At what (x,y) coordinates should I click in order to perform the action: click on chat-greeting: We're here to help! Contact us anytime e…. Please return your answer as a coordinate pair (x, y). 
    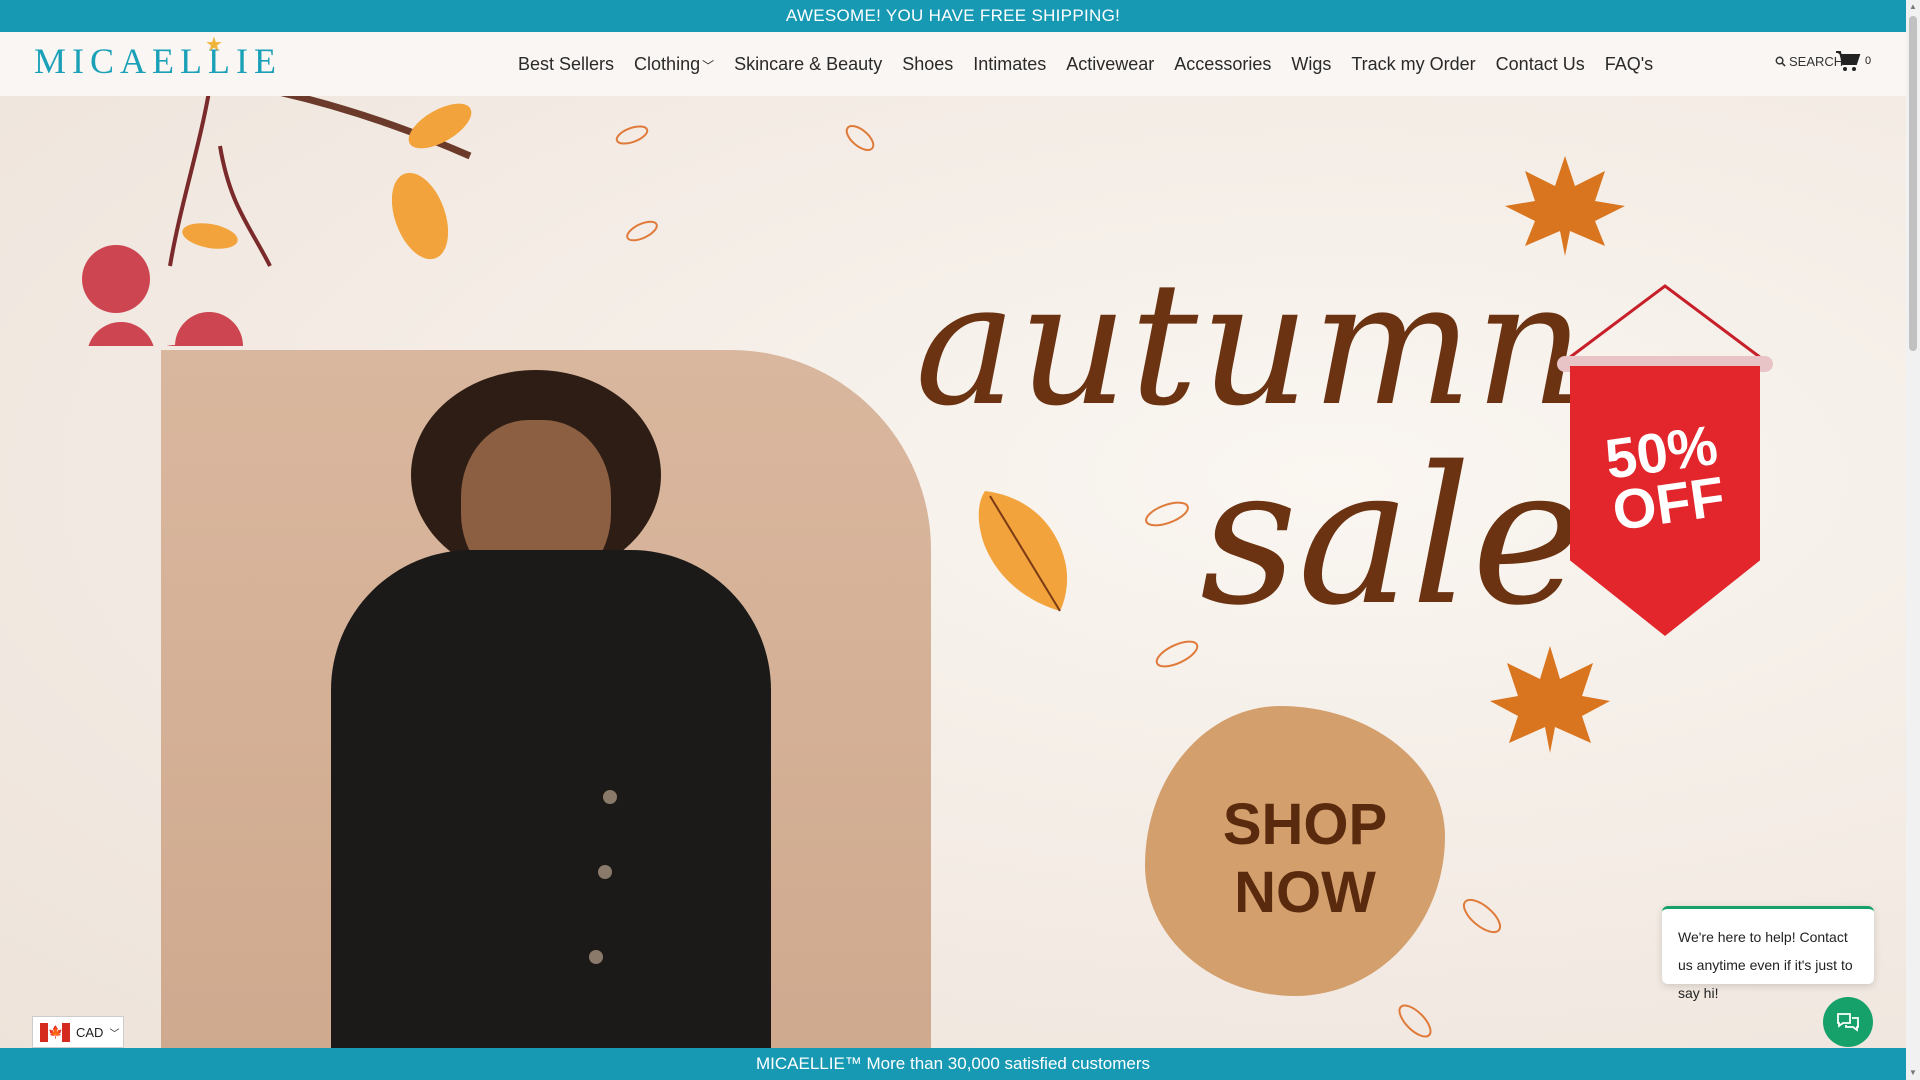
    Looking at the image, I should click on (1768, 953).